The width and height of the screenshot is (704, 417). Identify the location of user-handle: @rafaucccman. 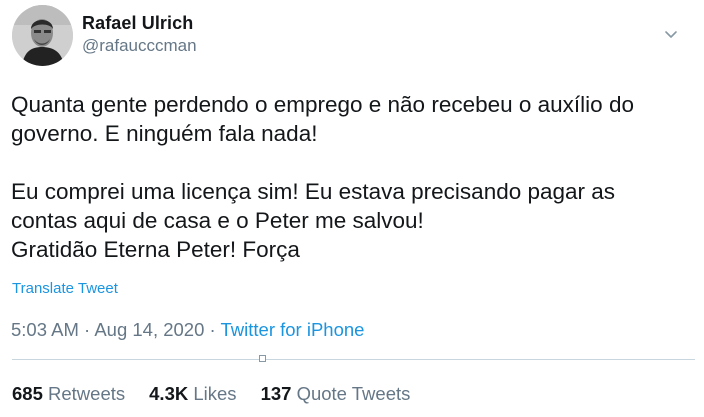
(139, 46).